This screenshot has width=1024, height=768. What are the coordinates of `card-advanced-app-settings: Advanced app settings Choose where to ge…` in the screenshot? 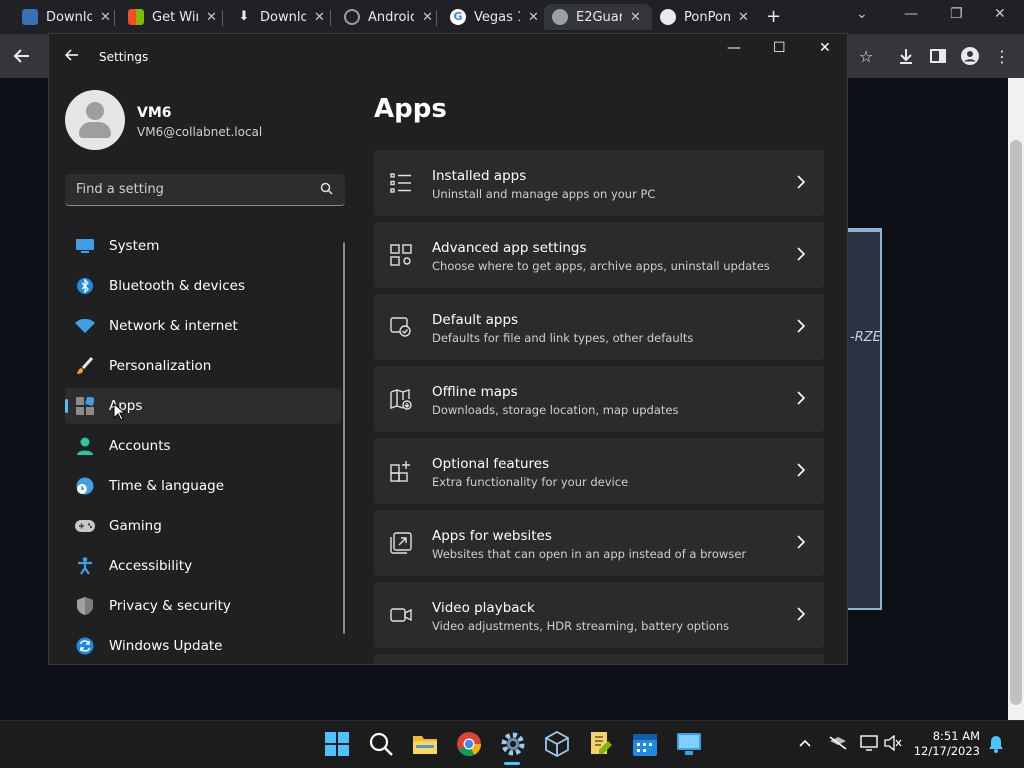 It's located at (599, 255).